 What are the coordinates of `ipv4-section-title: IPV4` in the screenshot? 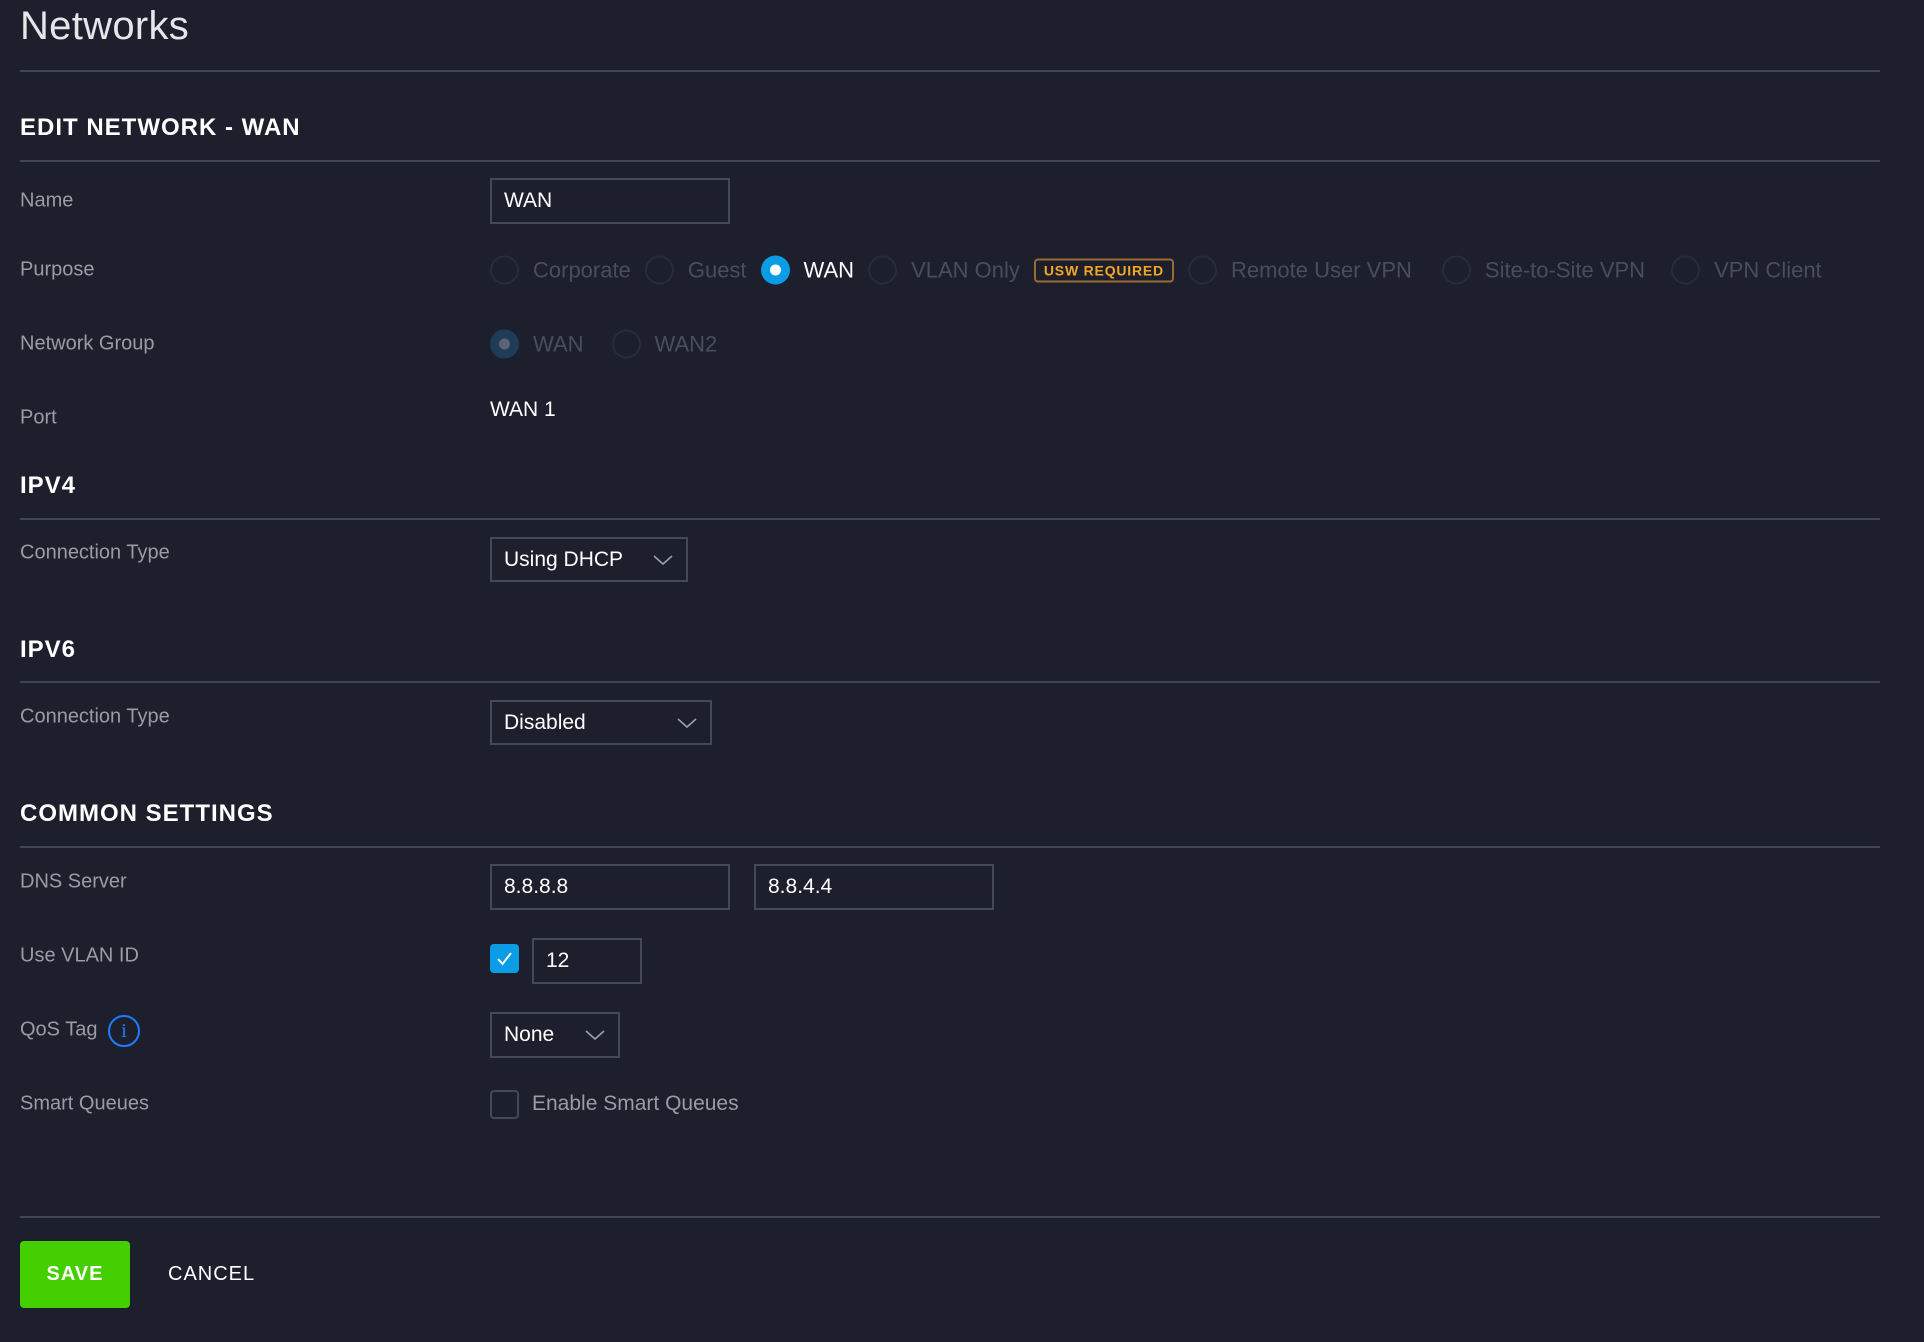 It's located at (48, 485).